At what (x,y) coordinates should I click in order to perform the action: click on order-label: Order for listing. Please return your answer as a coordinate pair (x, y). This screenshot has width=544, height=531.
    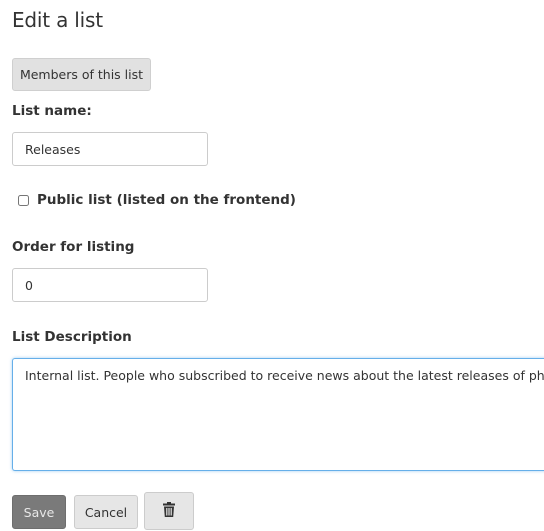
    Looking at the image, I should click on (73, 247).